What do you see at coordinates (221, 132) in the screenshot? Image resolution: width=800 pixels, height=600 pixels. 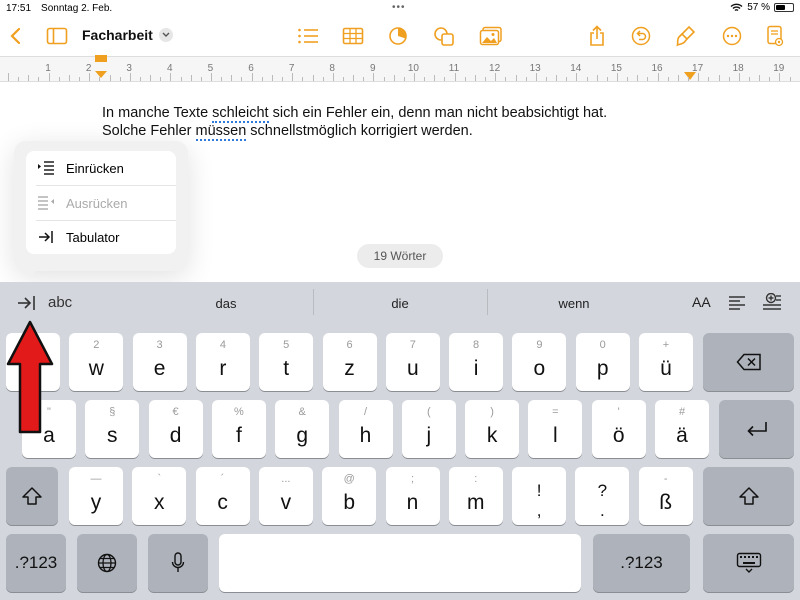 I see `spelling-error-word: müssen` at bounding box center [221, 132].